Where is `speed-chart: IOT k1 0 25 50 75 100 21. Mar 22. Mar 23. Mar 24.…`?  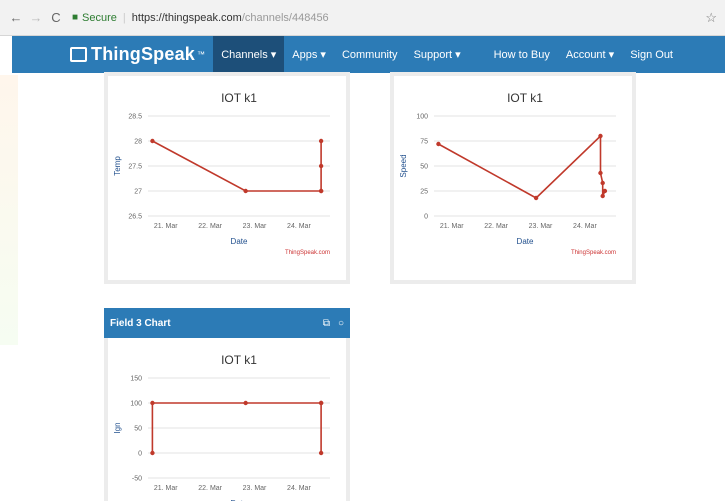 speed-chart: IOT k1 0 25 50 75 100 21. Mar 22. Mar 23. Mar 24.… is located at coordinates (513, 178).